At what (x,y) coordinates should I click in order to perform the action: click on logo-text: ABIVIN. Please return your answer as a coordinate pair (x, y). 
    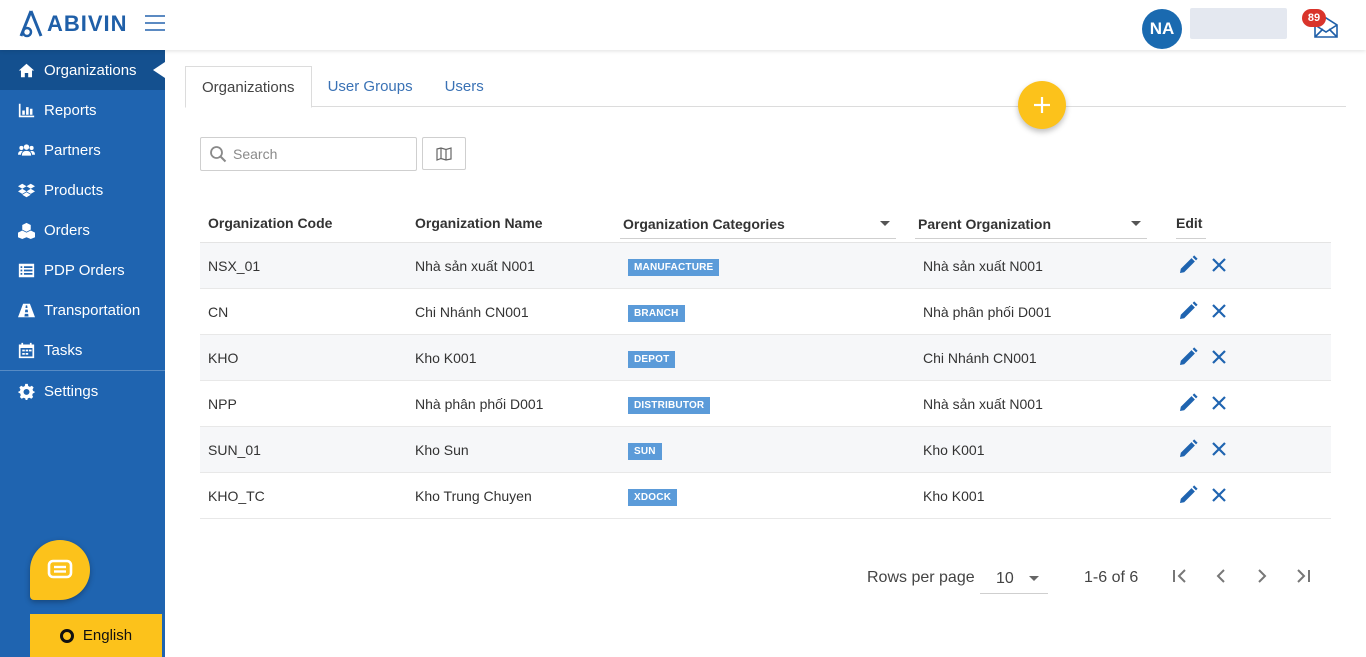
    Looking at the image, I should click on (87, 23).